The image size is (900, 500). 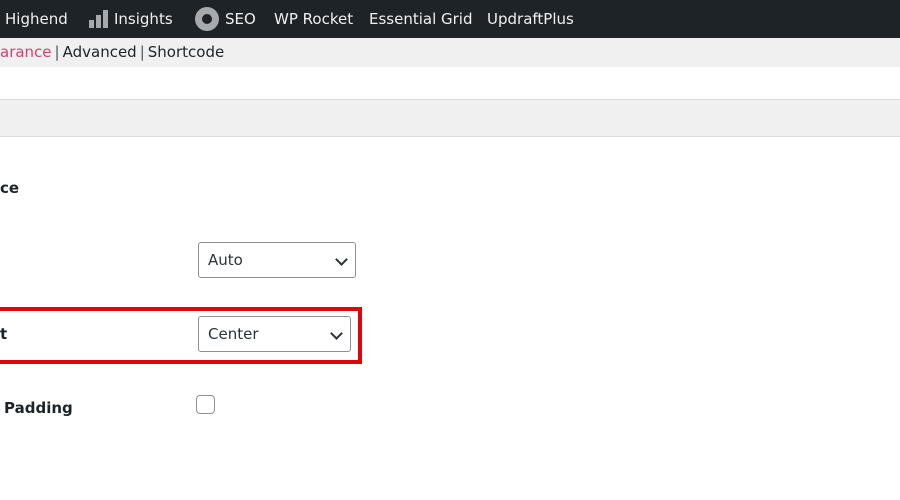 I want to click on admin-bar-label: UpdraftPlus, so click(x=530, y=19).